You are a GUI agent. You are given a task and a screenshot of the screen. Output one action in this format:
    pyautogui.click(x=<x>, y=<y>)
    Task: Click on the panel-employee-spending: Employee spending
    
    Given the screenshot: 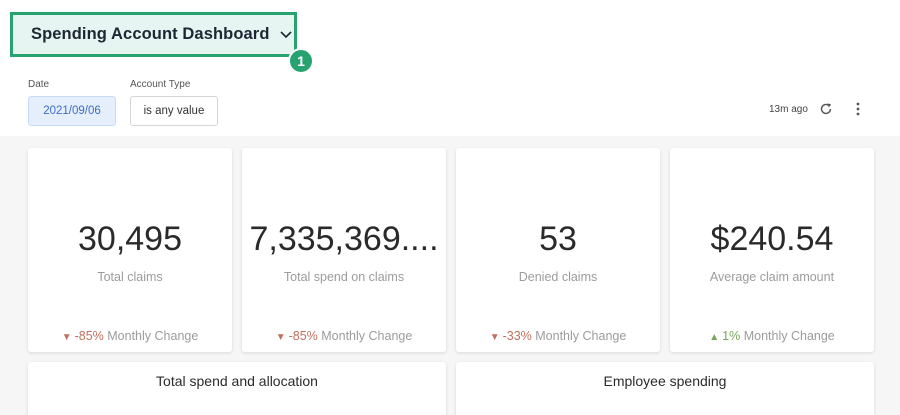 What is the action you would take?
    pyautogui.click(x=665, y=388)
    